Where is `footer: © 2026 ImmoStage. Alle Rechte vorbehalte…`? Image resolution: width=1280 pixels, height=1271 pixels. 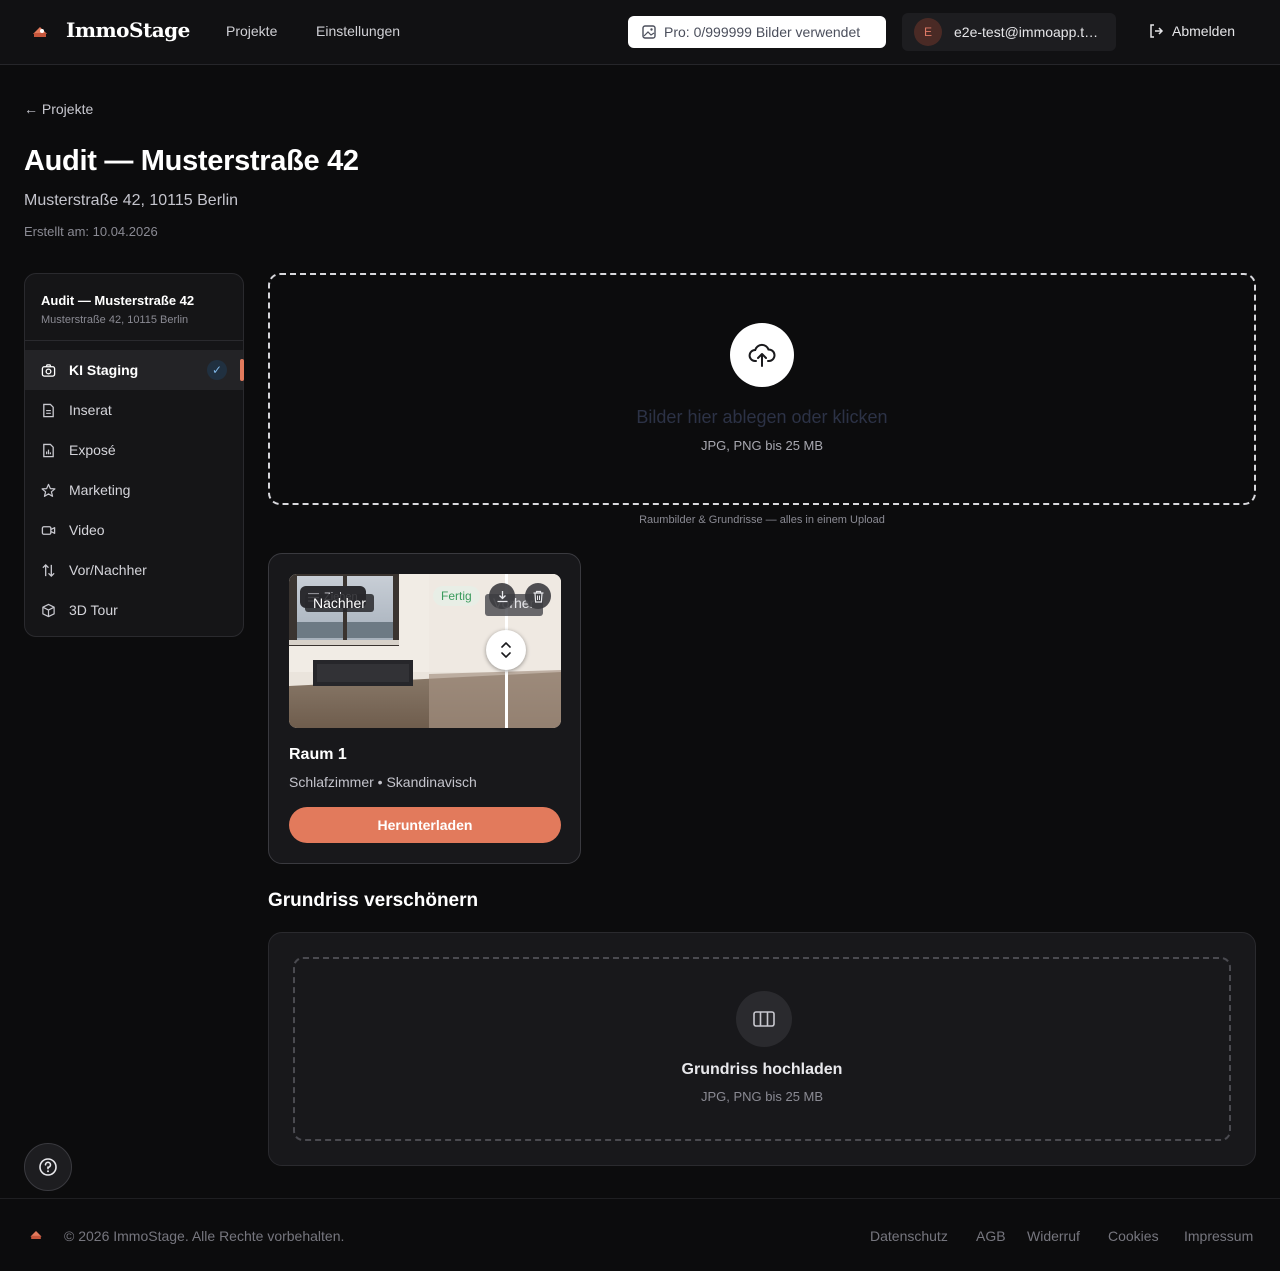 footer: © 2026 ImmoStage. Alle Rechte vorbehalte… is located at coordinates (640, 1234).